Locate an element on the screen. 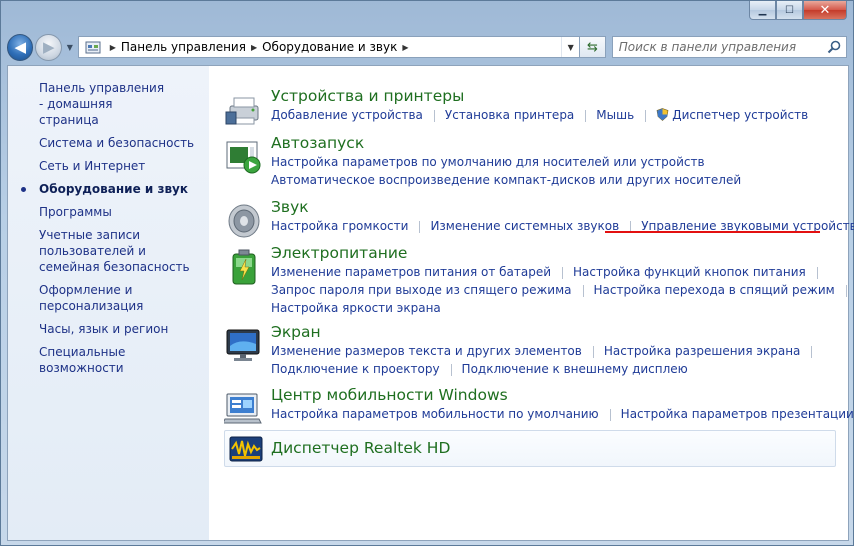 The image size is (854, 546). link-add-device: Добавление устройства is located at coordinates (347, 115).